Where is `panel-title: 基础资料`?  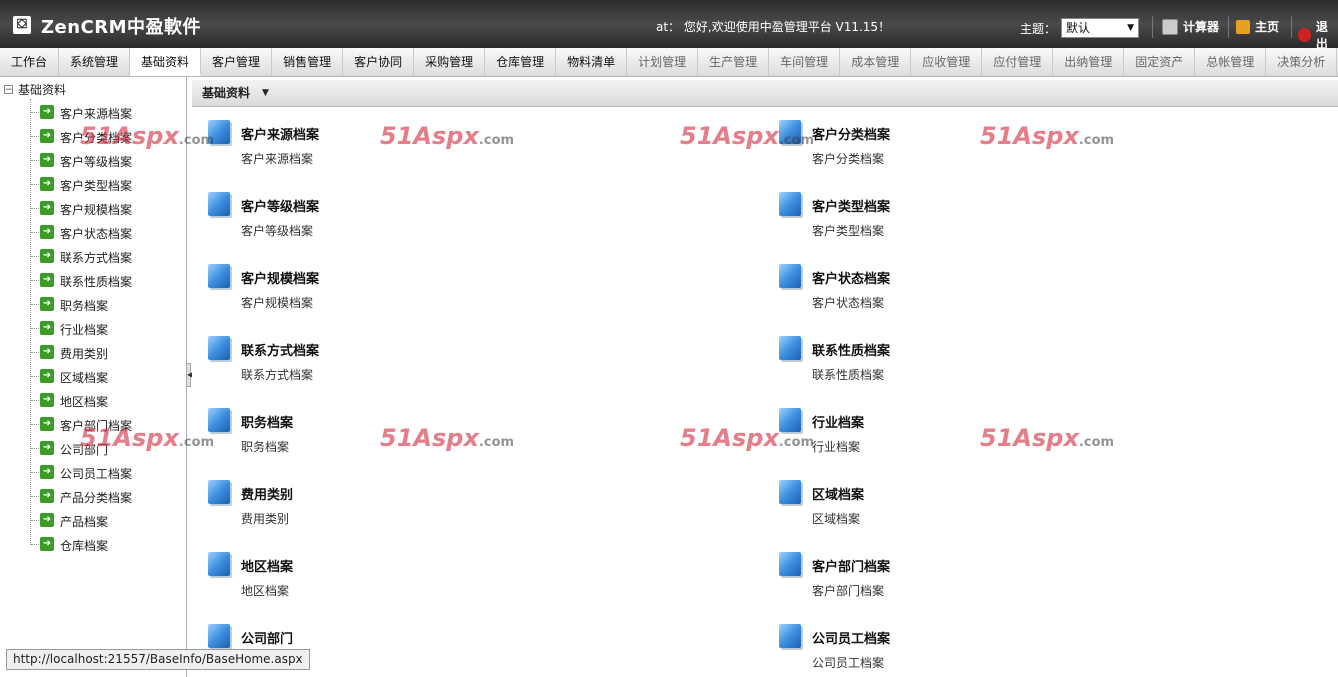 panel-title: 基础资料 is located at coordinates (226, 93).